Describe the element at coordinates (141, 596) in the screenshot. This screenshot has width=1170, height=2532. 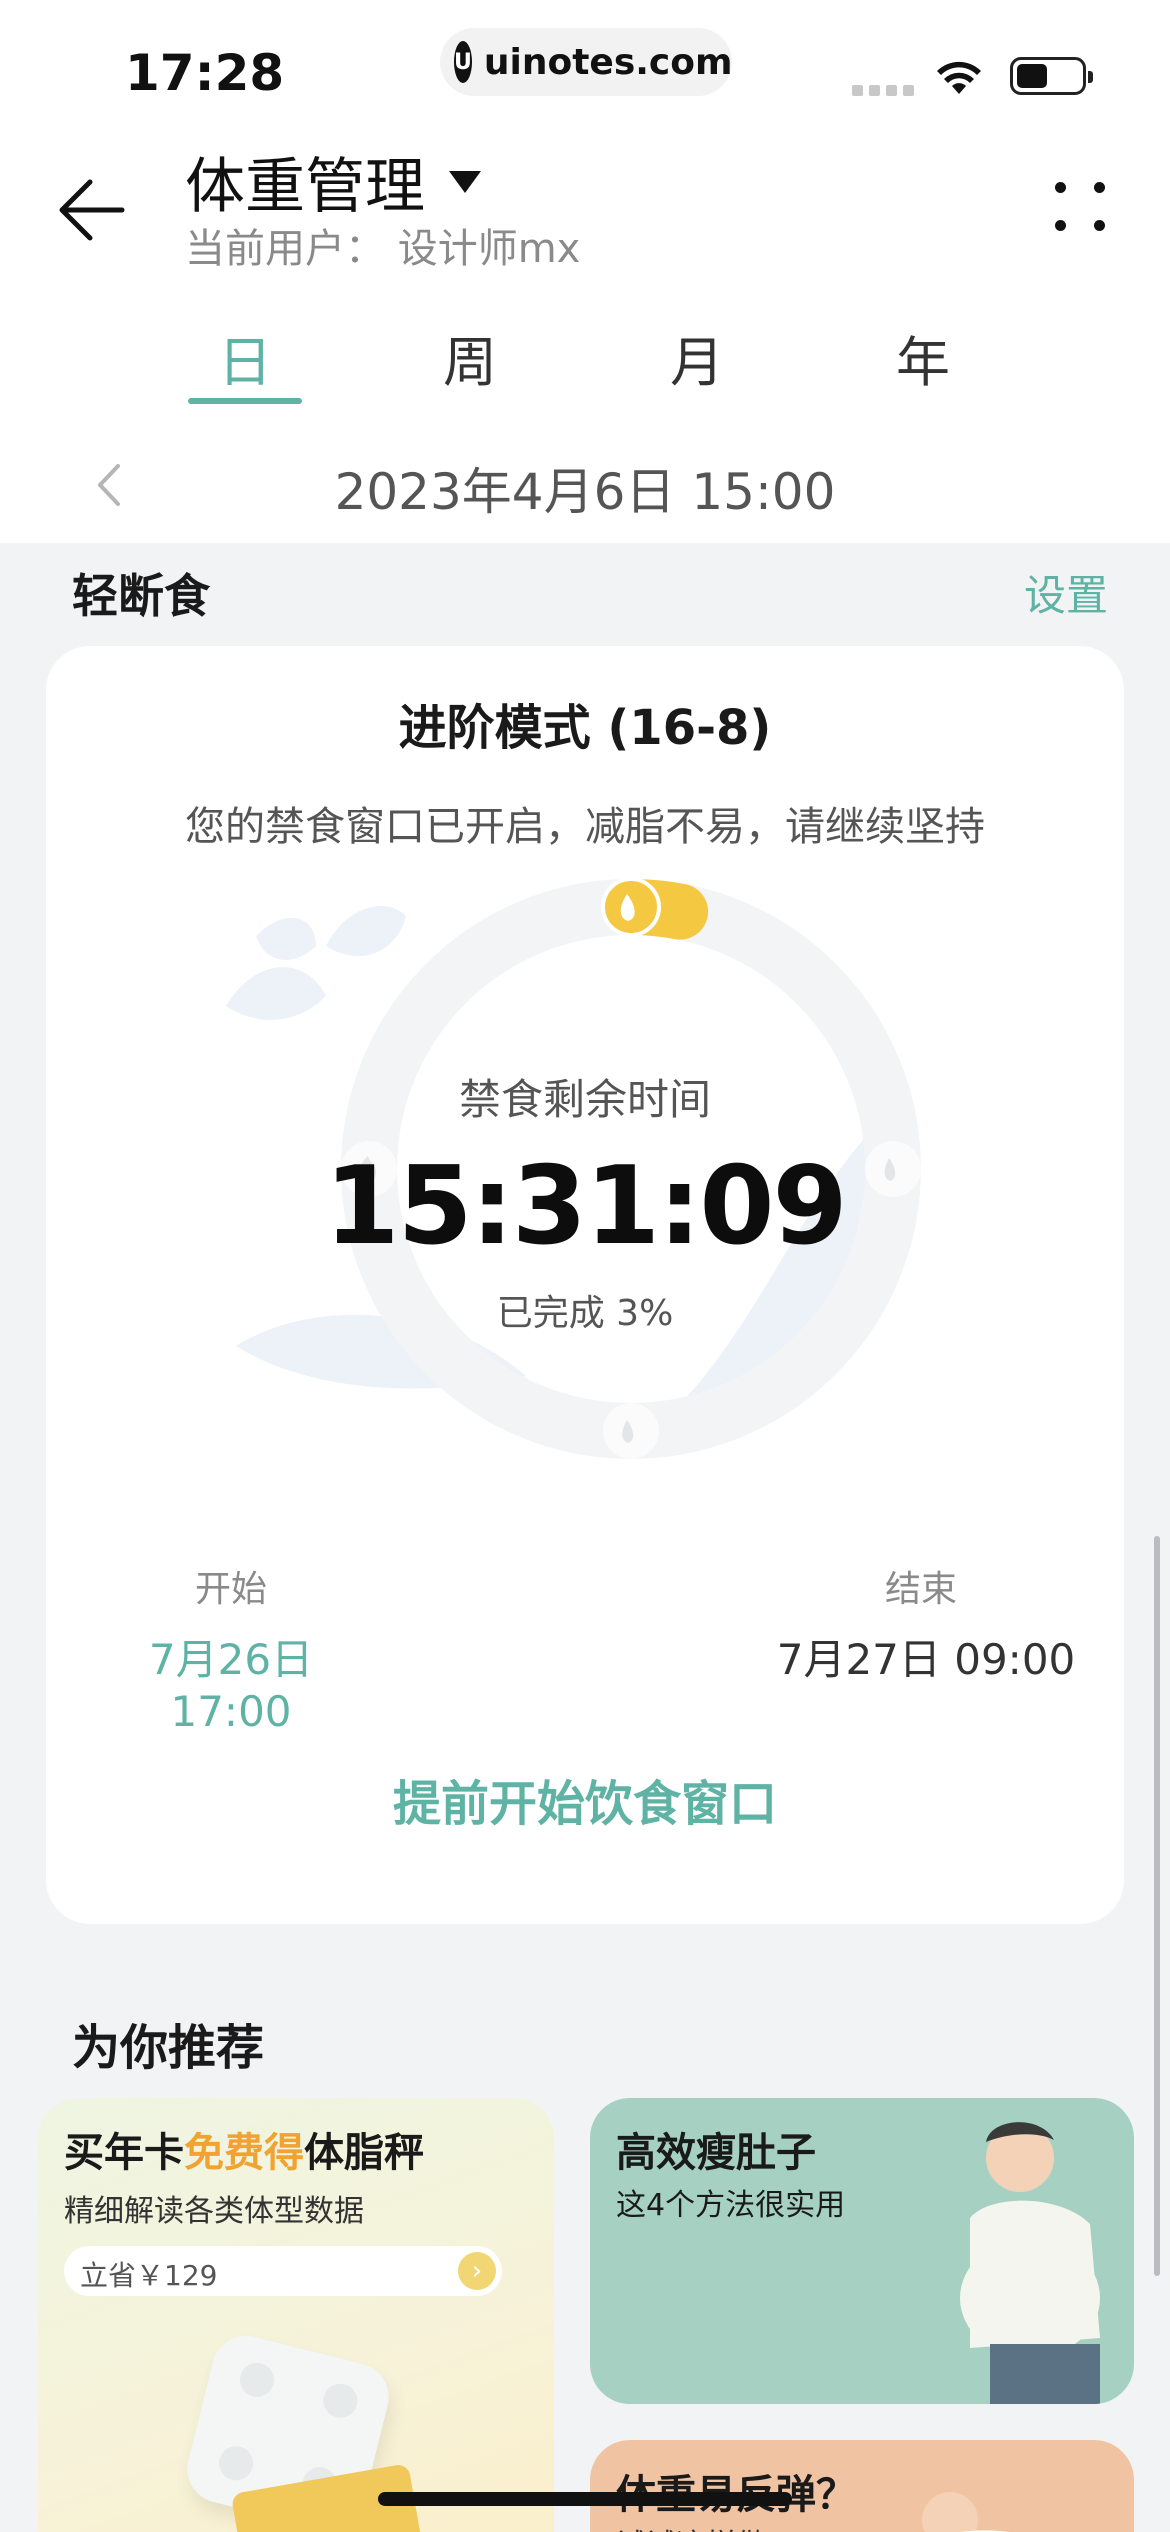
I see `fasting-section-title: 轻断食` at that location.